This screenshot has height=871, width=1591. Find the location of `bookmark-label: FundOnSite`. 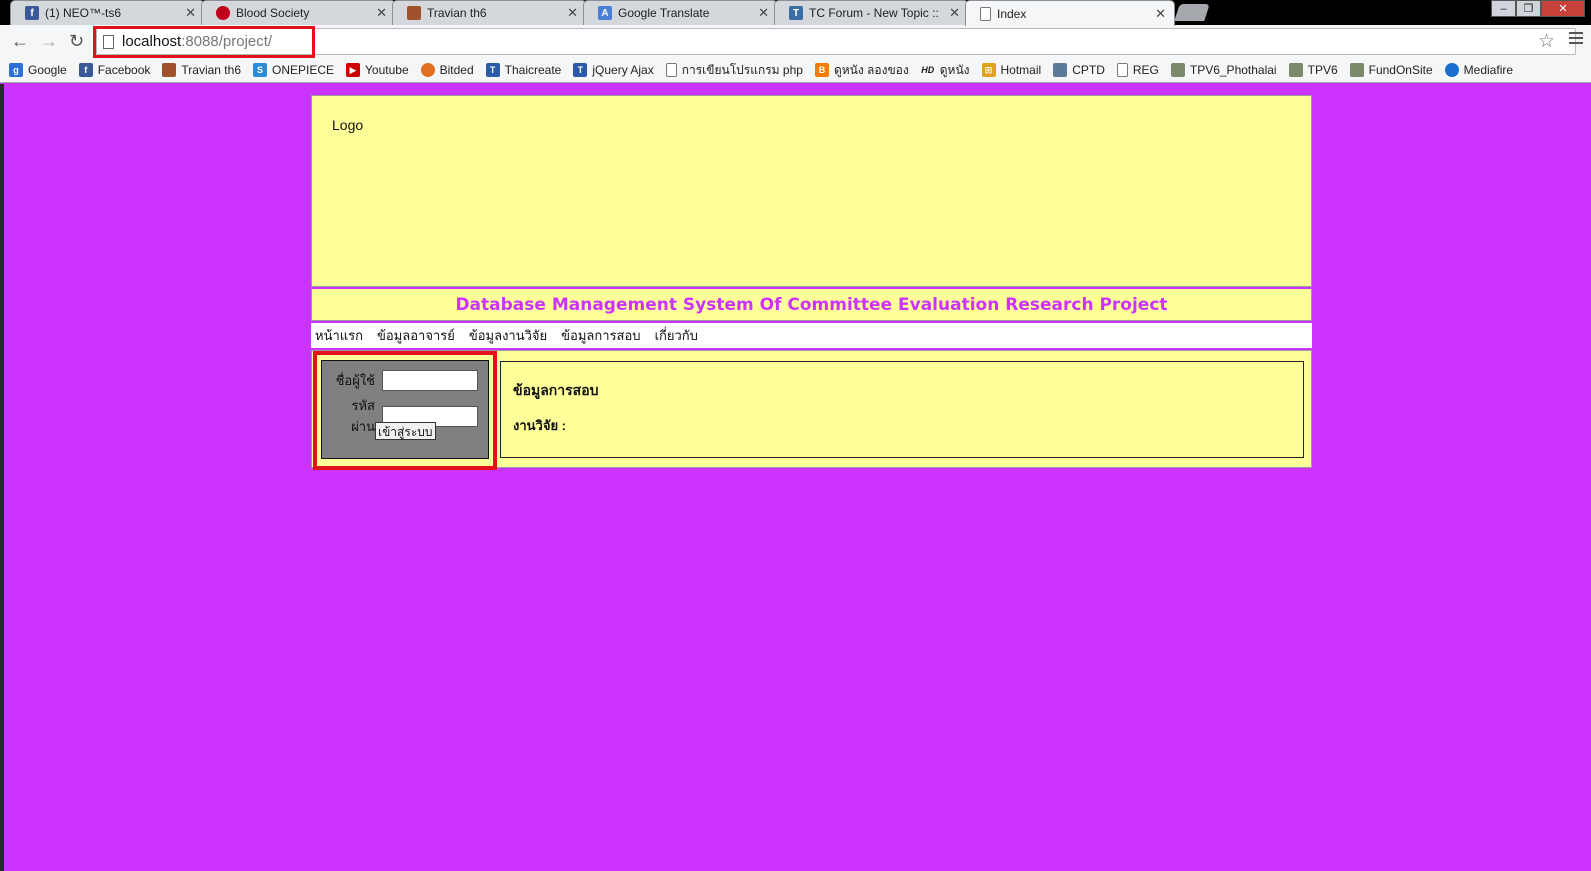

bookmark-label: FundOnSite is located at coordinates (1400, 70).